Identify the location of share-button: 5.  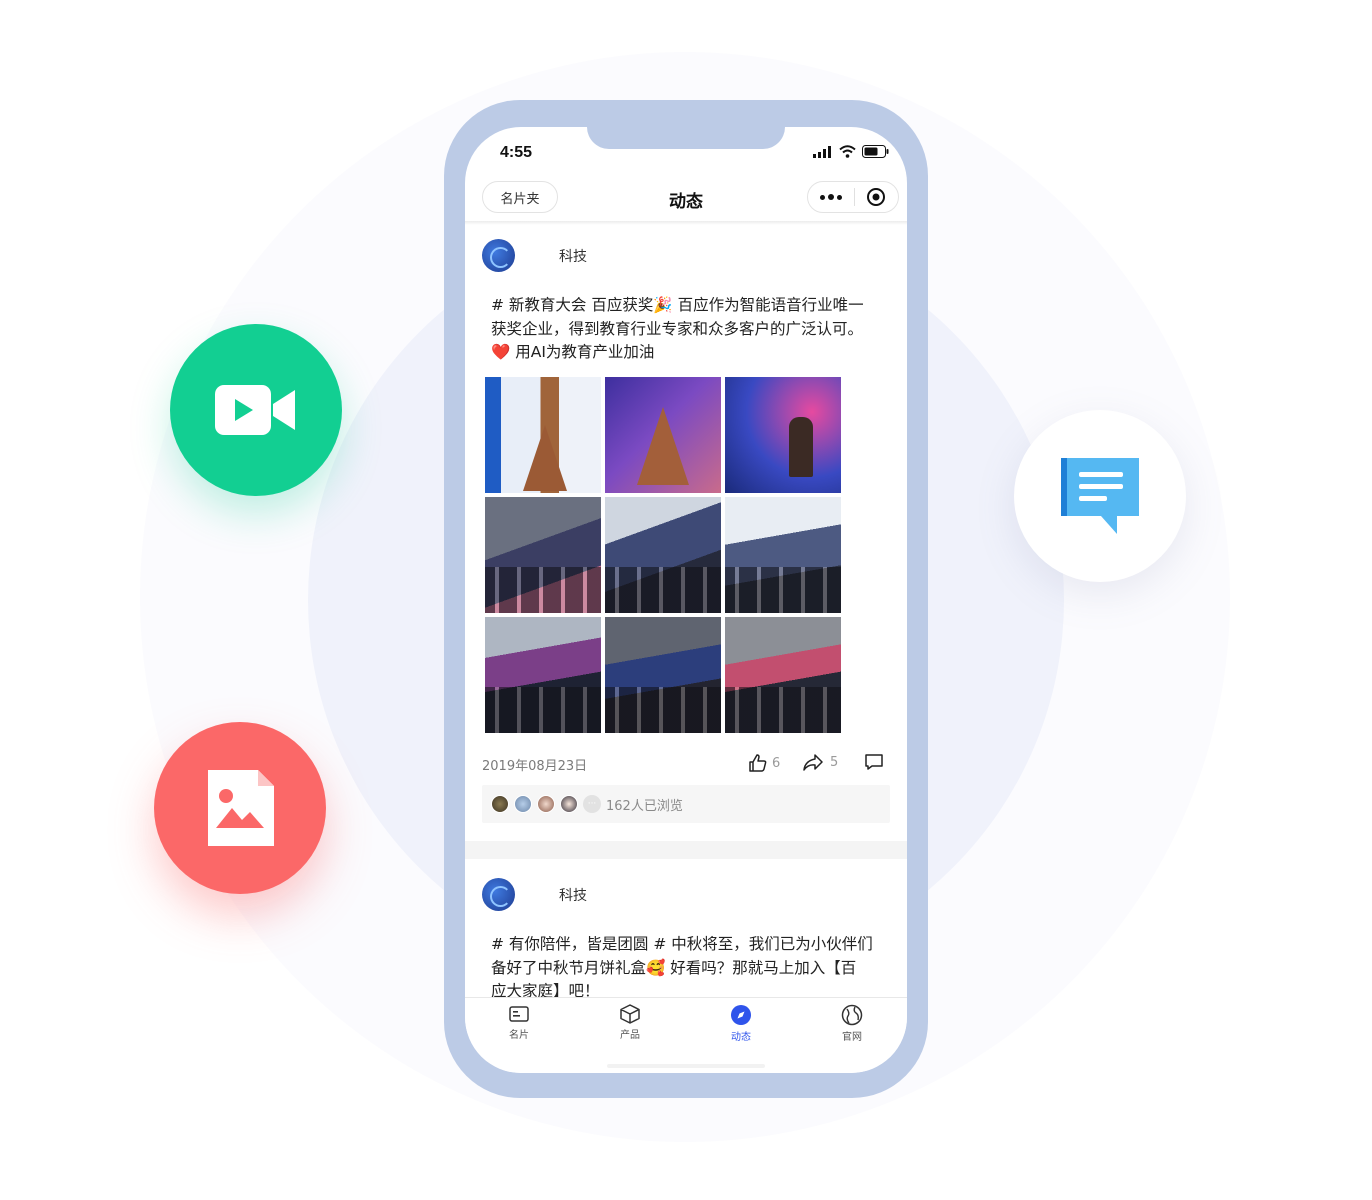
(820, 762).